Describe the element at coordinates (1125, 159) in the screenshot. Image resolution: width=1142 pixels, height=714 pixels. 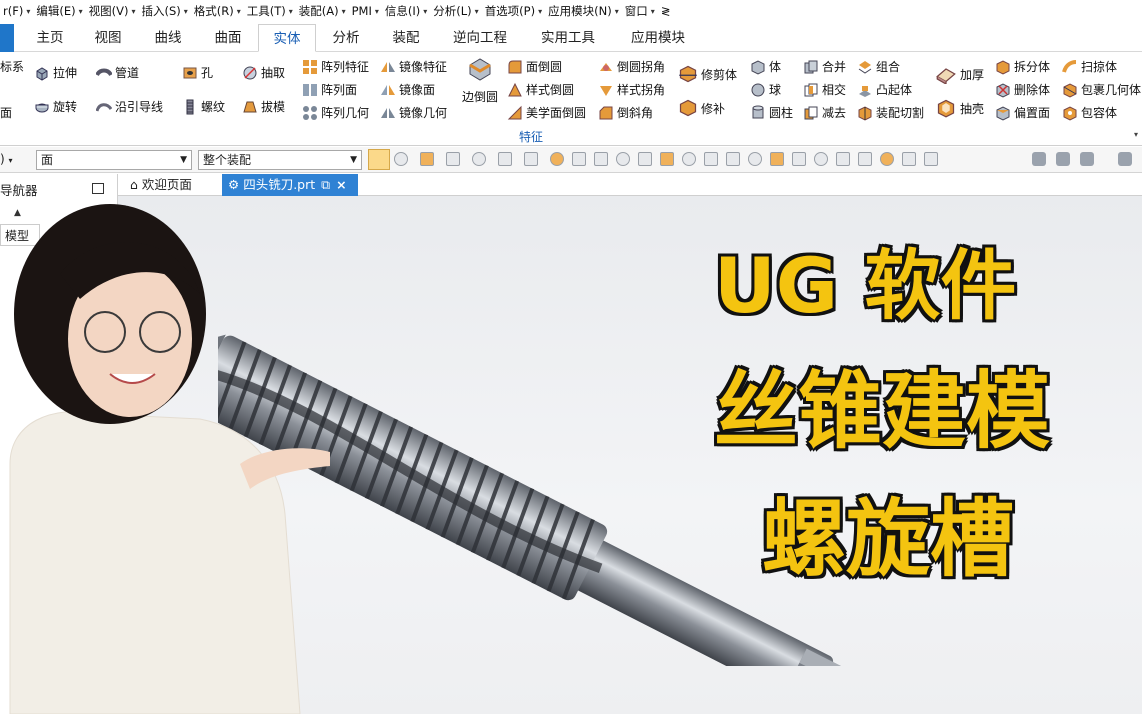
I see `view-cube-icon` at that location.